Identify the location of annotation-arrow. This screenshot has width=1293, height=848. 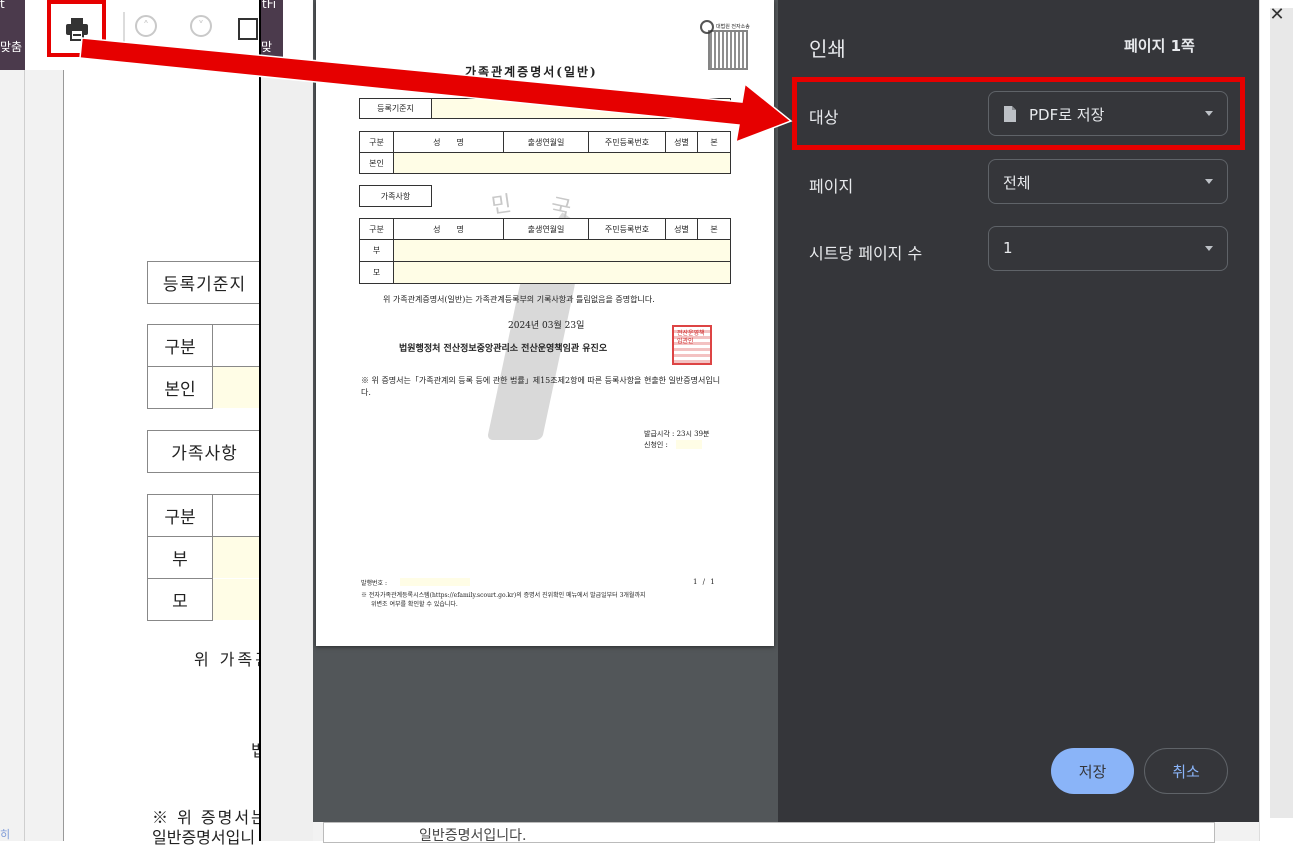
(436, 90).